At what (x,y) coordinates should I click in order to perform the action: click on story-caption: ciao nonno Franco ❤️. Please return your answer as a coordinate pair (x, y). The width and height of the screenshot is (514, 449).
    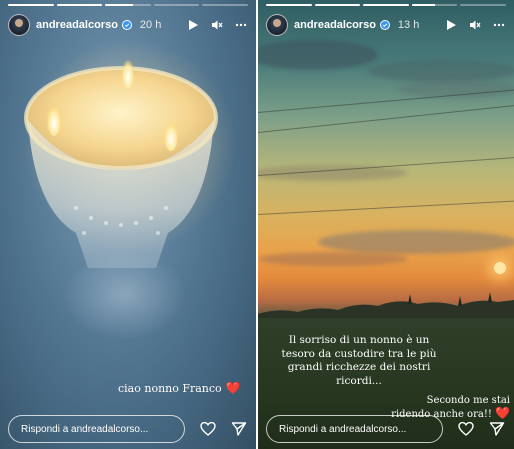
    Looking at the image, I should click on (179, 388).